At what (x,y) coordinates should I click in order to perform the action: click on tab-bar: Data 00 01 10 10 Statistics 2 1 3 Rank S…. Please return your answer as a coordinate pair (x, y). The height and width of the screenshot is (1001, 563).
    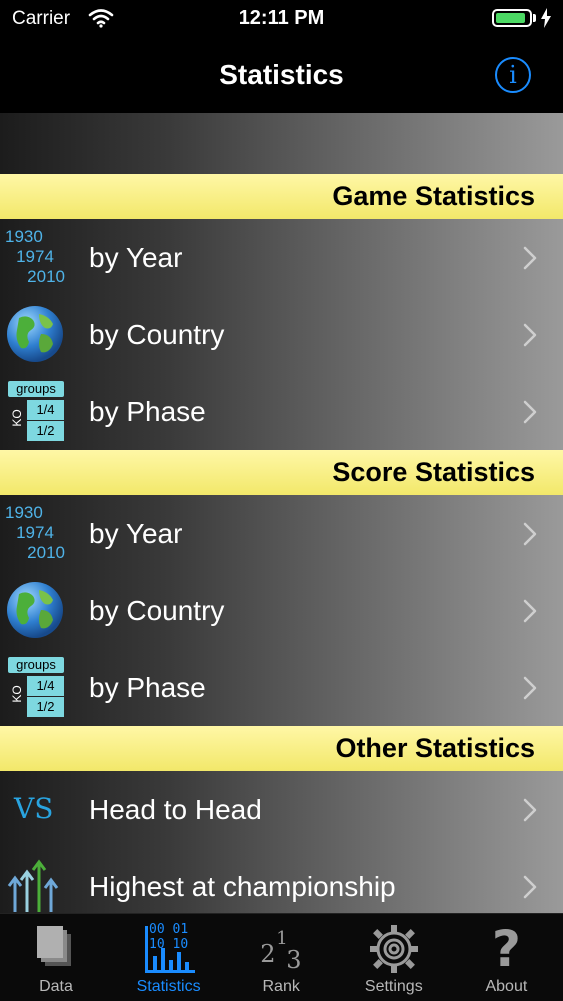
    Looking at the image, I should click on (281, 957).